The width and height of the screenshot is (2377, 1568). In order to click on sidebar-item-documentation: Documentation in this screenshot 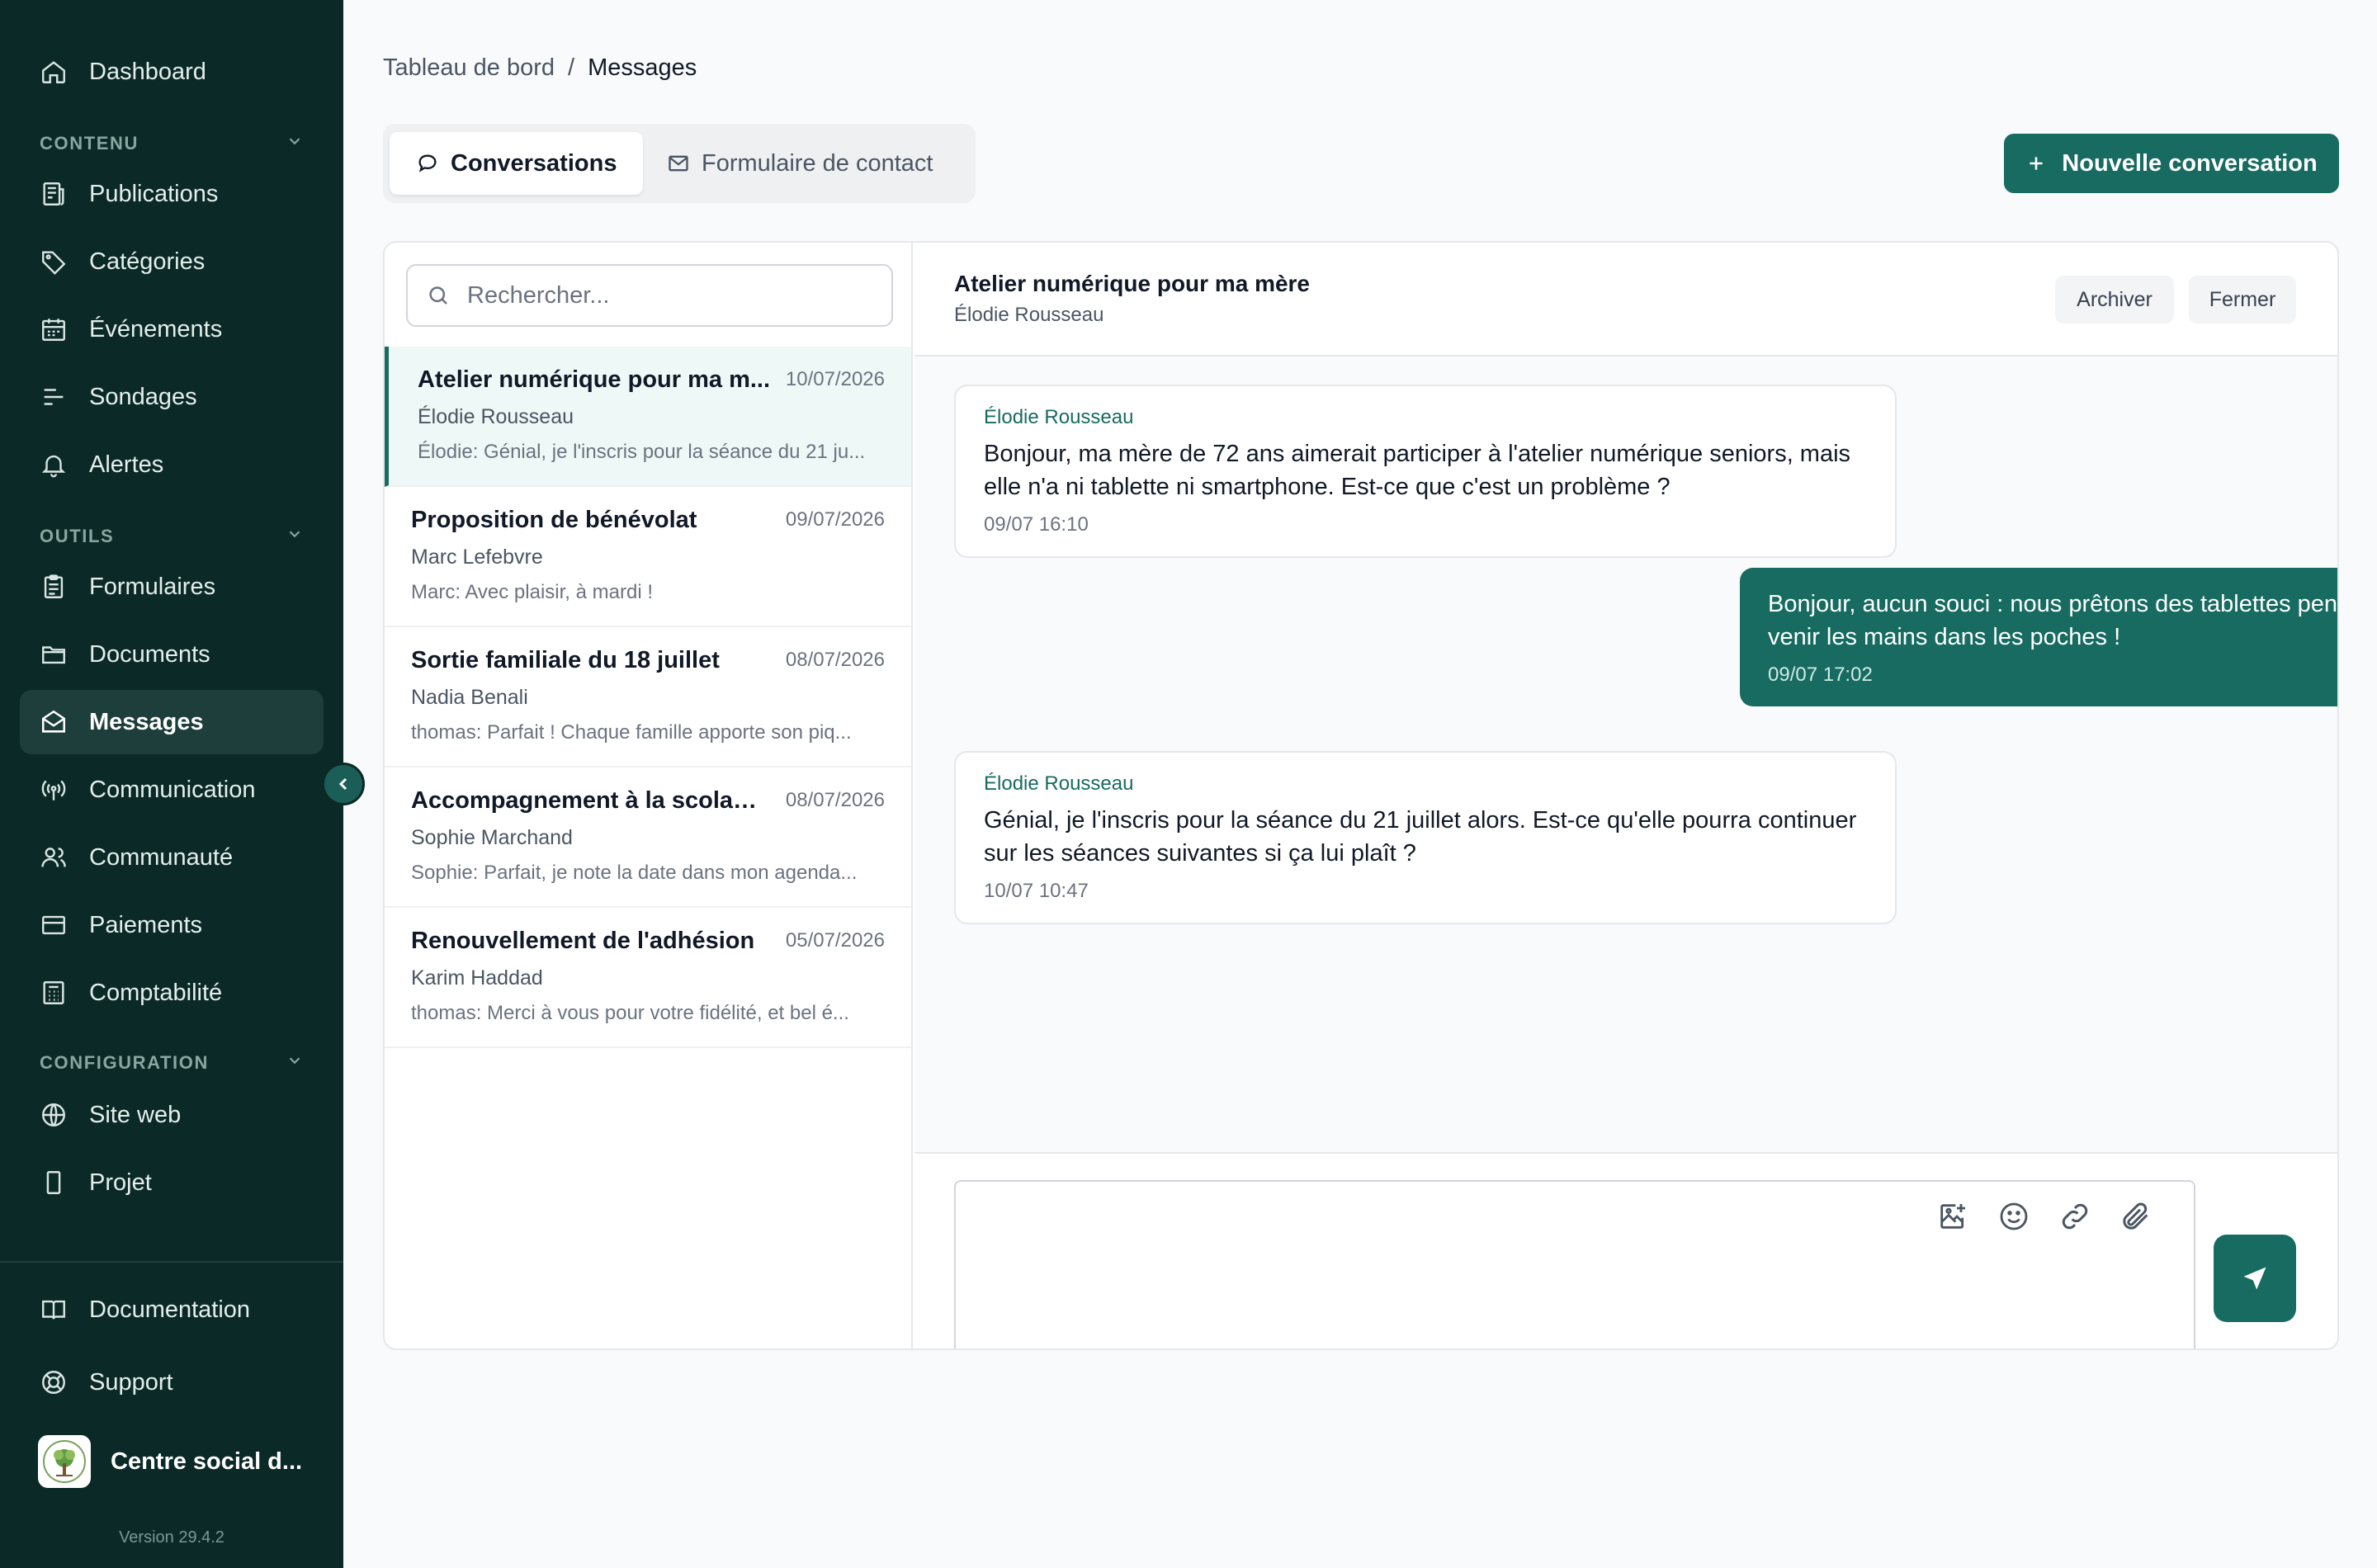, I will do `click(172, 1310)`.